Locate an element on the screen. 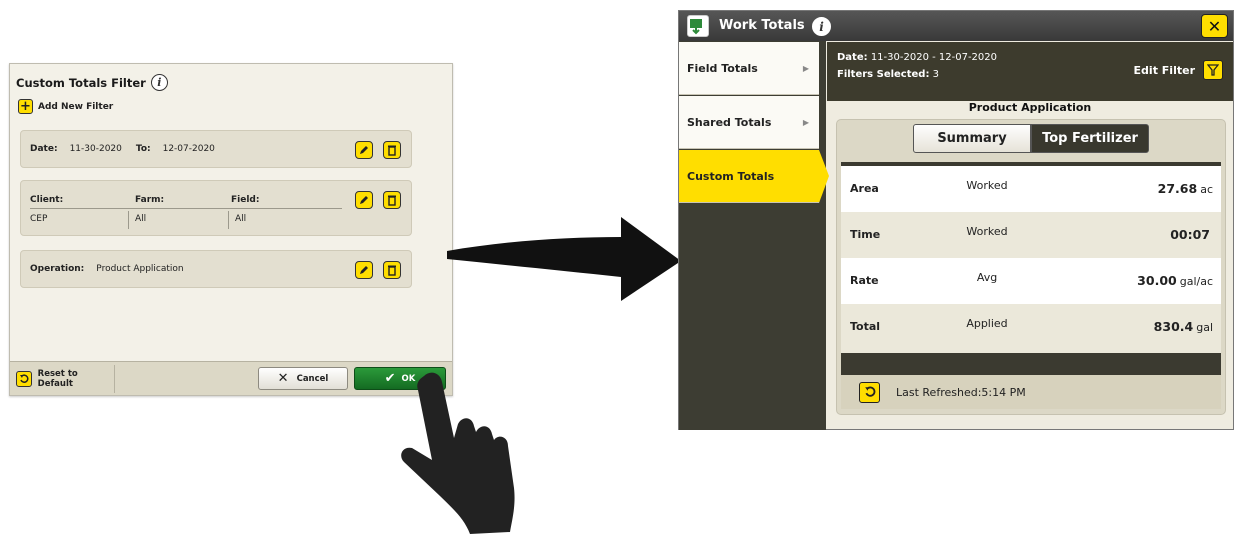  operation-filter-card: Operation: Product Application is located at coordinates (216, 269).